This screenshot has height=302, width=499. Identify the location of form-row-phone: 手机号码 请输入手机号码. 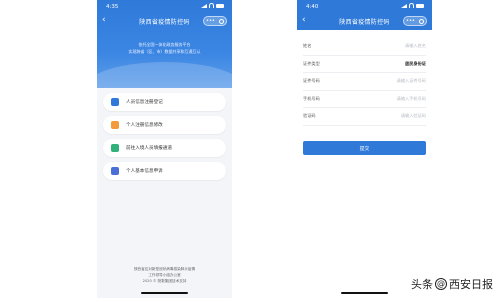
(364, 99).